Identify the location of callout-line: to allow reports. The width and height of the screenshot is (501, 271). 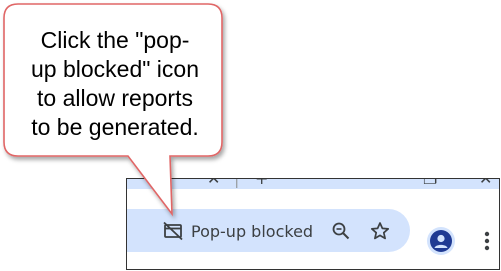
(115, 98).